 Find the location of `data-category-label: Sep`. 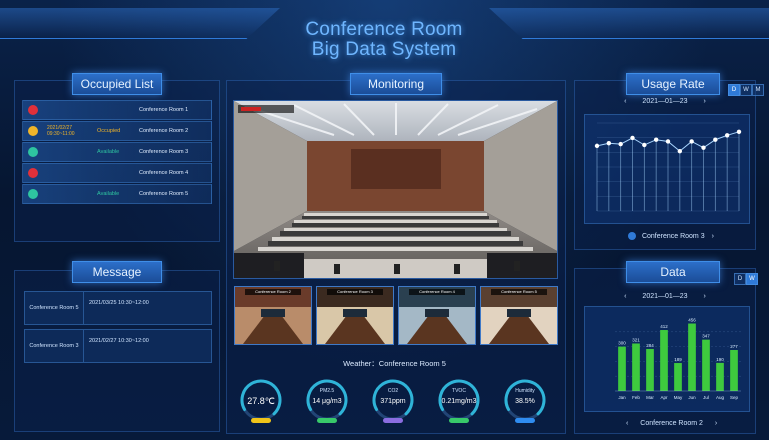

data-category-label: Sep is located at coordinates (734, 397).